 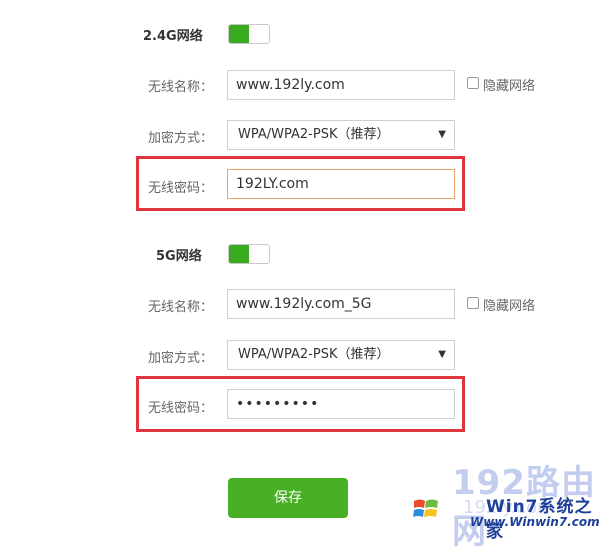 I want to click on security-select-5g: WPA/WPA2-PSK（推荐） ▼, so click(x=341, y=355).